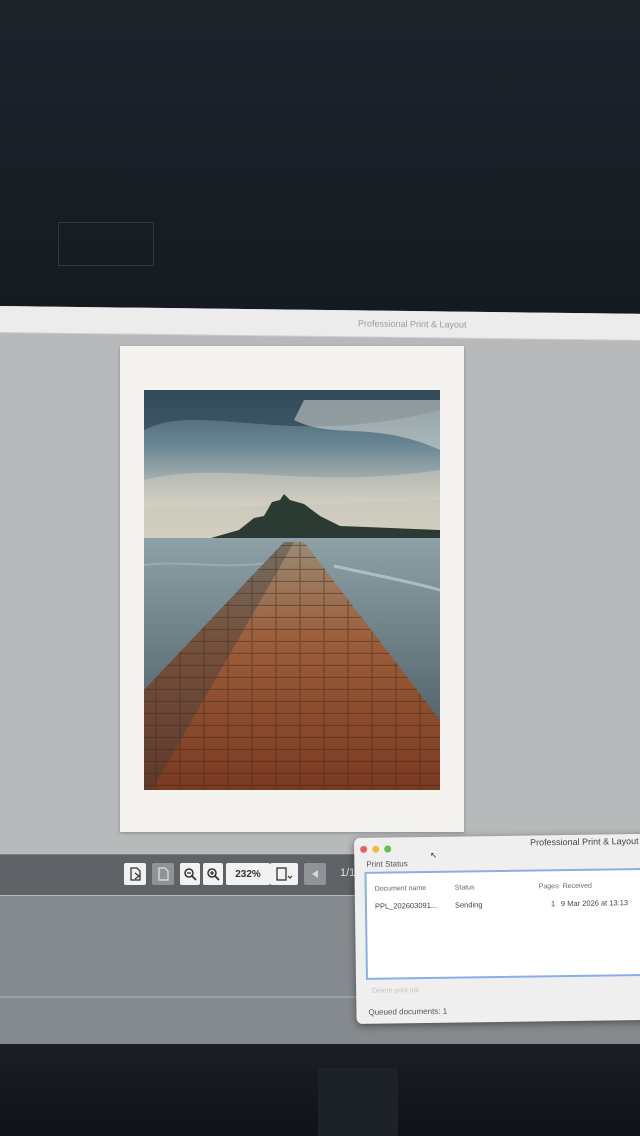  Describe the element at coordinates (400, 888) in the screenshot. I see `column-header-document: Document name` at that location.